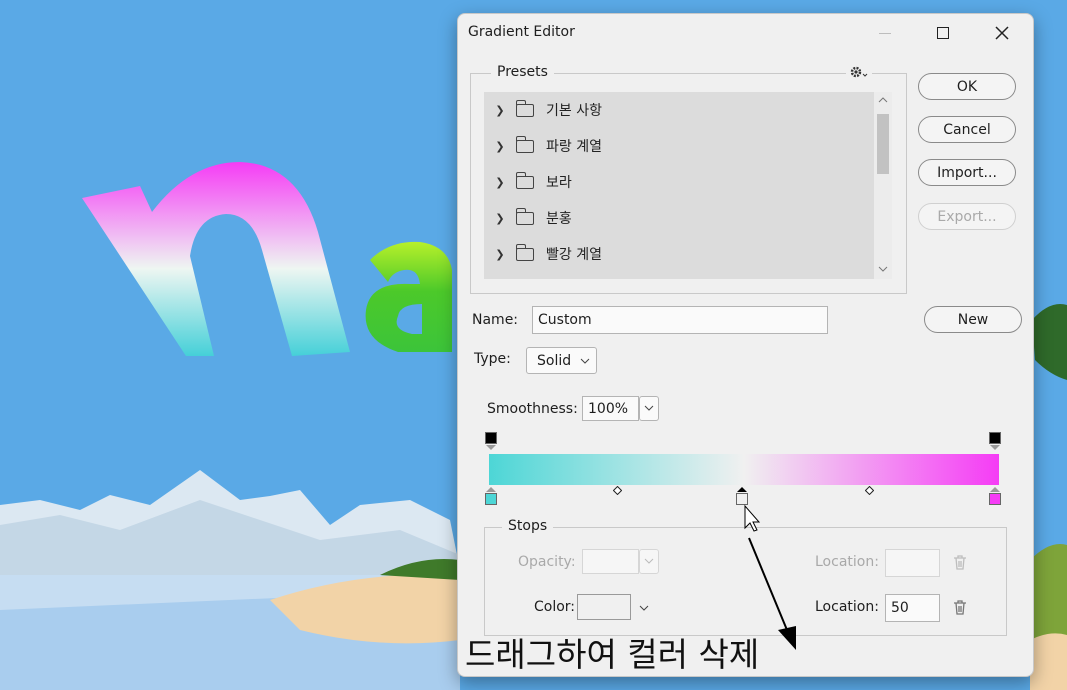 The width and height of the screenshot is (1067, 690). Describe the element at coordinates (770, 577) in the screenshot. I see `drag-arrow-annotation` at that location.